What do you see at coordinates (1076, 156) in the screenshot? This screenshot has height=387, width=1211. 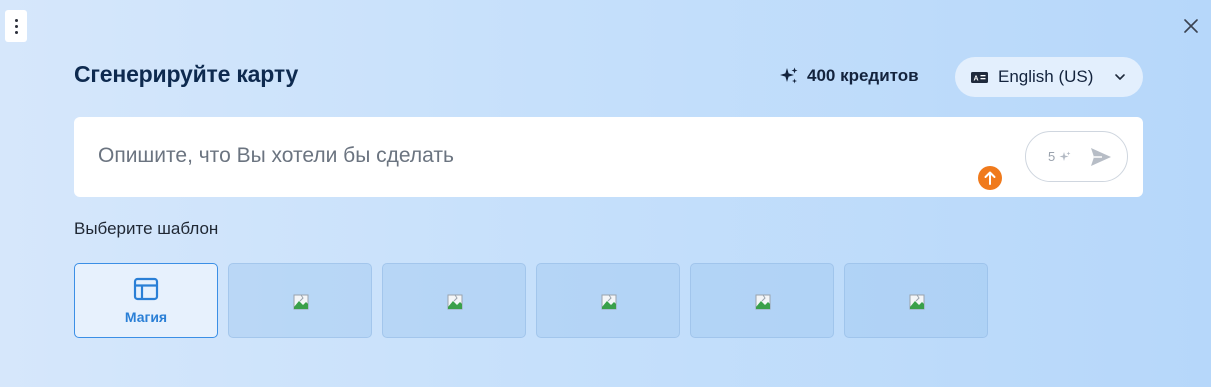 I see `generate-button: 5` at bounding box center [1076, 156].